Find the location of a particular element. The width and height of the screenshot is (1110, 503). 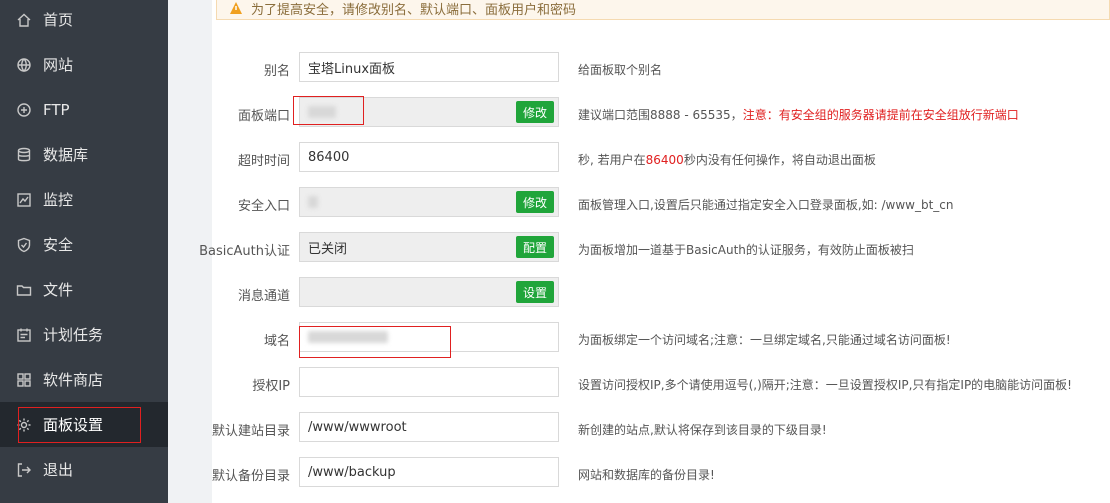

database-icon is located at coordinates (24, 155).